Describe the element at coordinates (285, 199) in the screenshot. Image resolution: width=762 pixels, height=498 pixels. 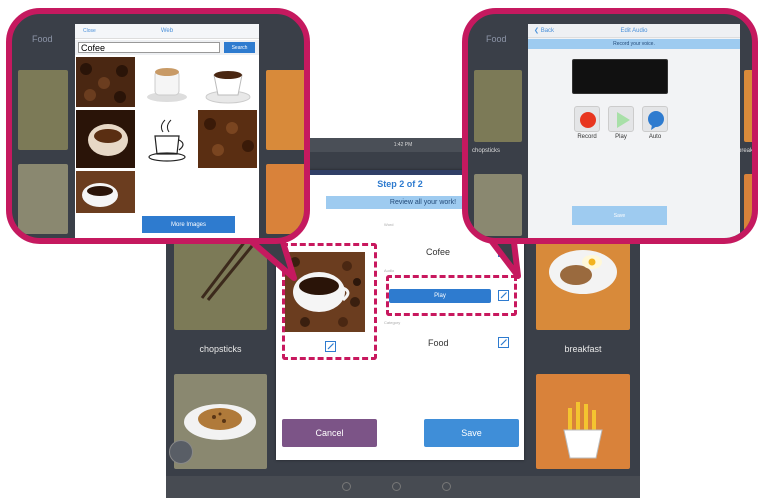
I see `bg-tile-fries` at that location.